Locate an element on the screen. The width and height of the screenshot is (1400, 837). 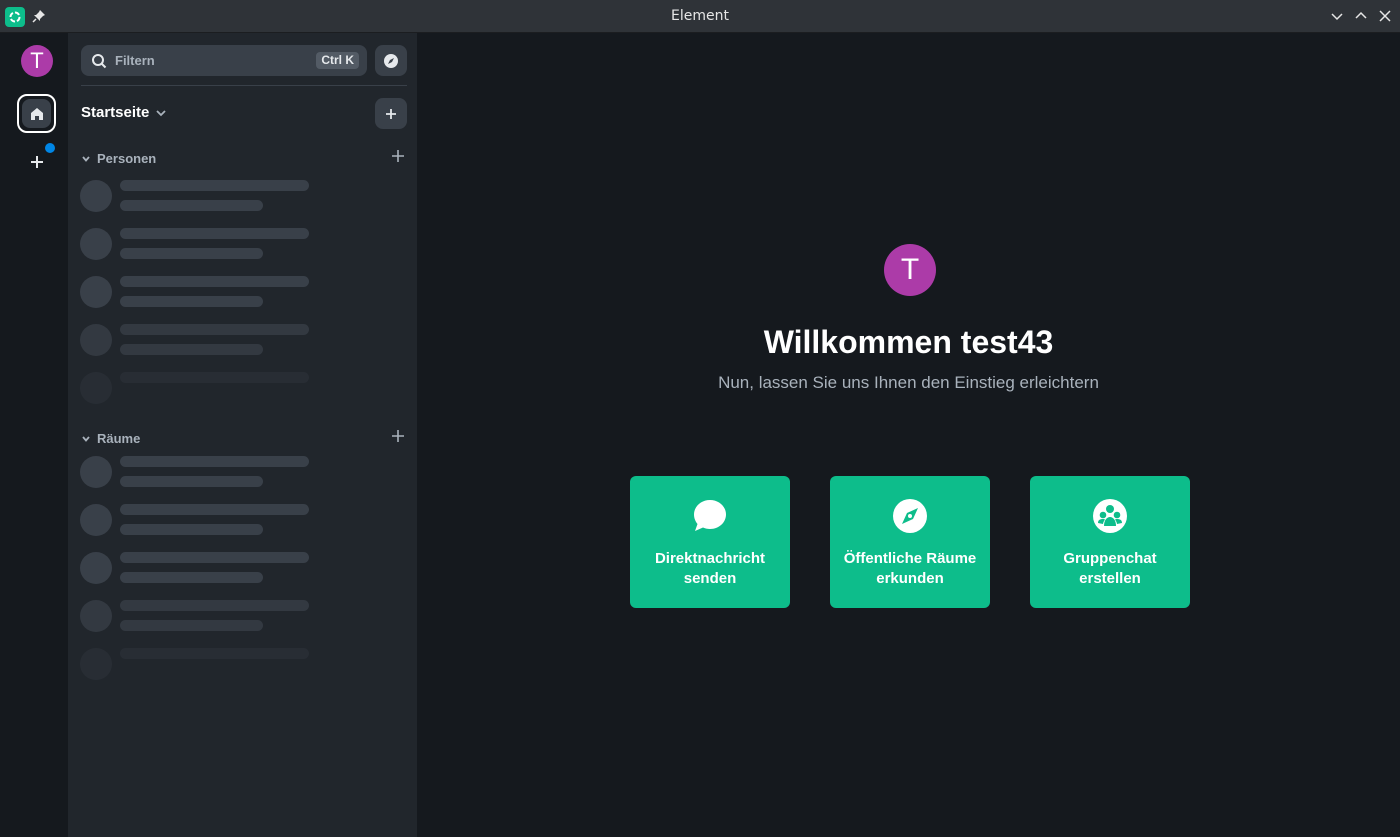
search-box: Ctrl K is located at coordinates (224, 60).